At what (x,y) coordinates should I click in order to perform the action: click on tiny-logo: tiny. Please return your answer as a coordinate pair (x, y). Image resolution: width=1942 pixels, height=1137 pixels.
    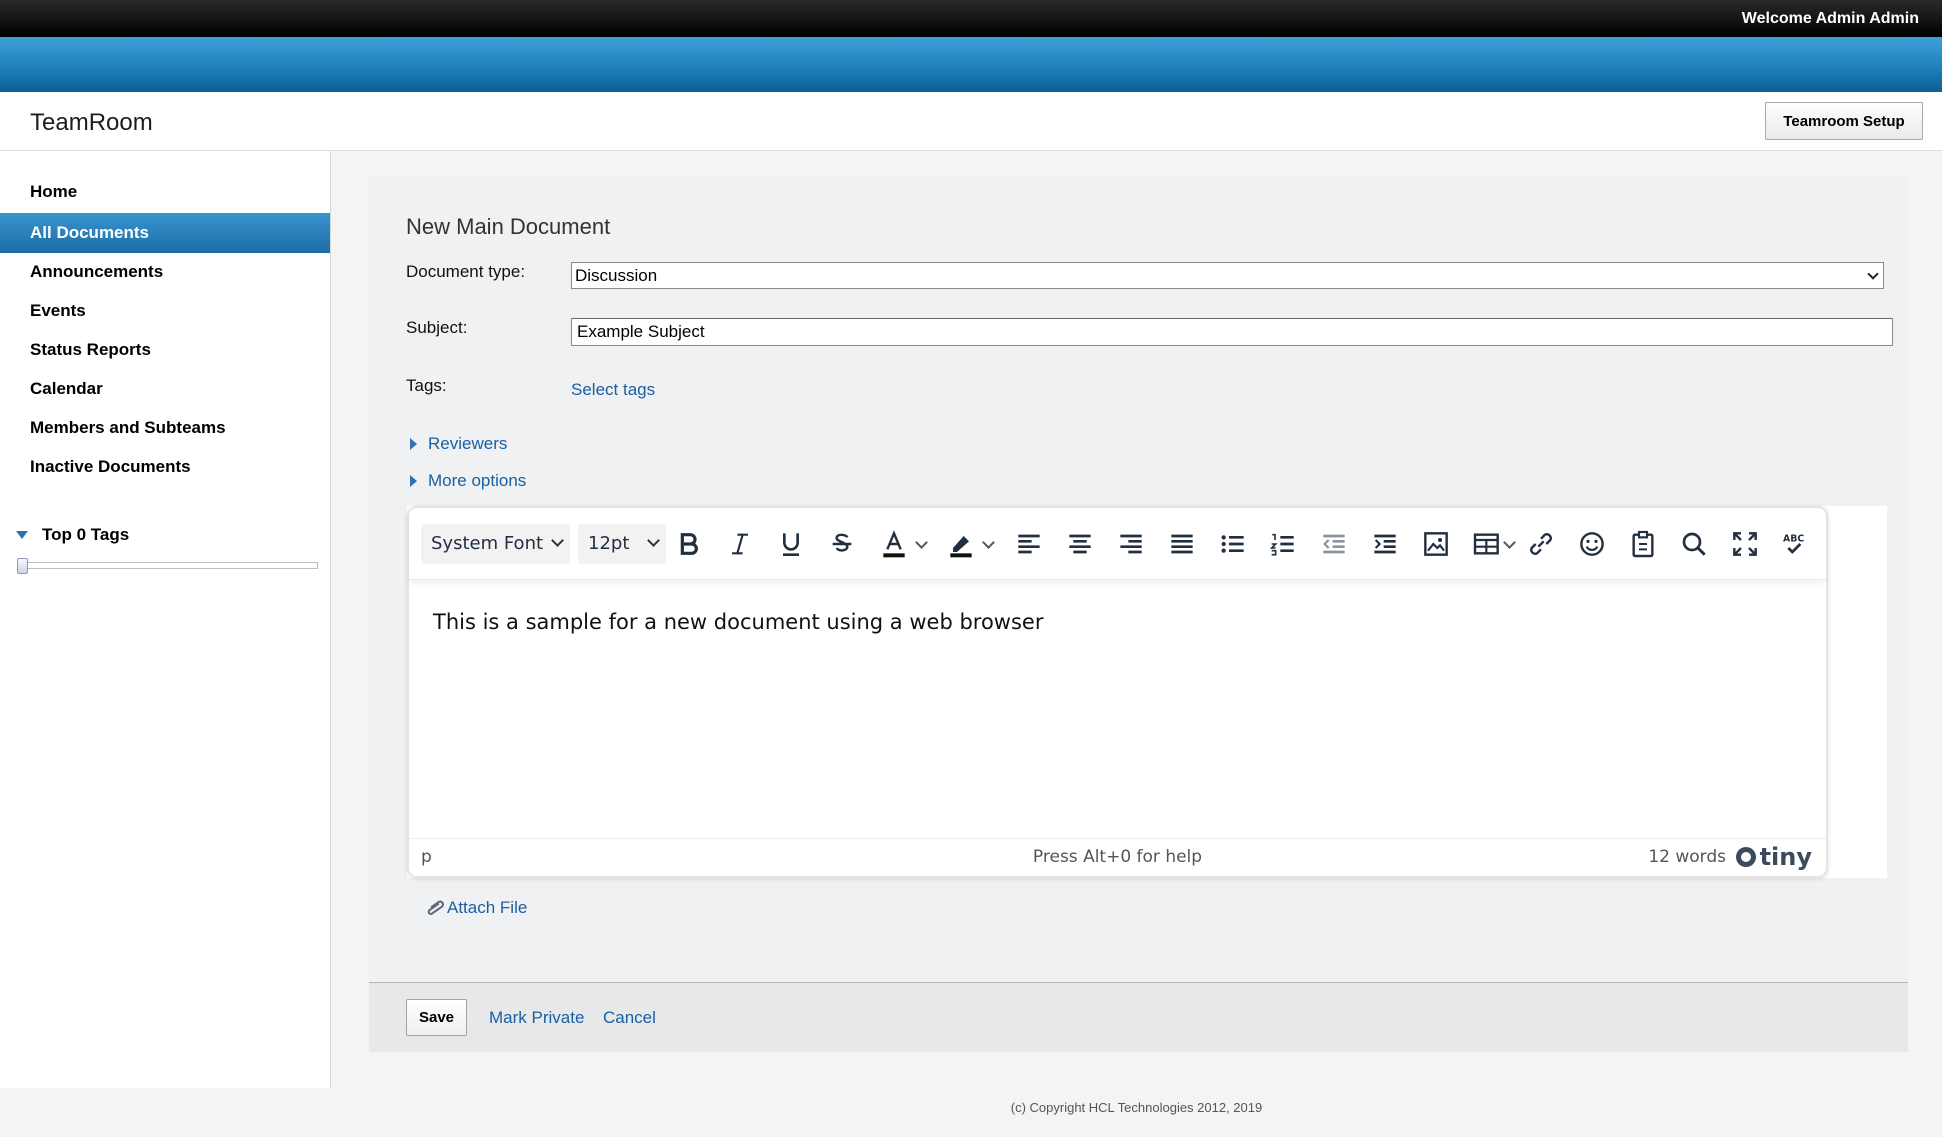
    Looking at the image, I should click on (1773, 857).